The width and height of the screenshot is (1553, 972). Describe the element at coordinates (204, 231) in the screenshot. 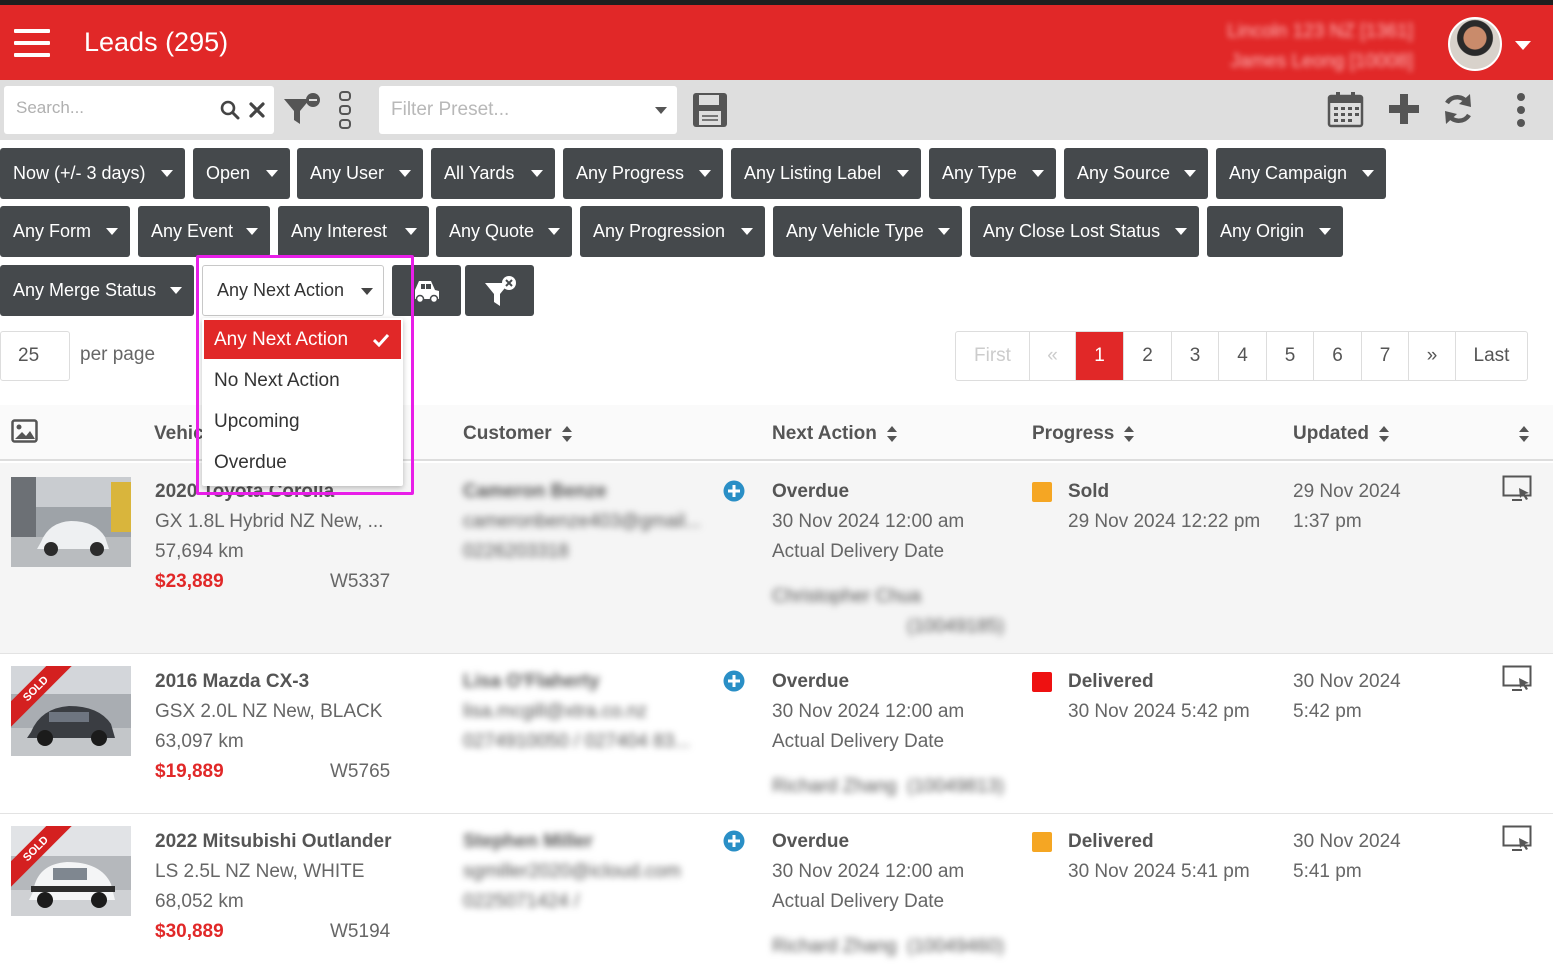

I see `filter-event: Any Event` at that location.